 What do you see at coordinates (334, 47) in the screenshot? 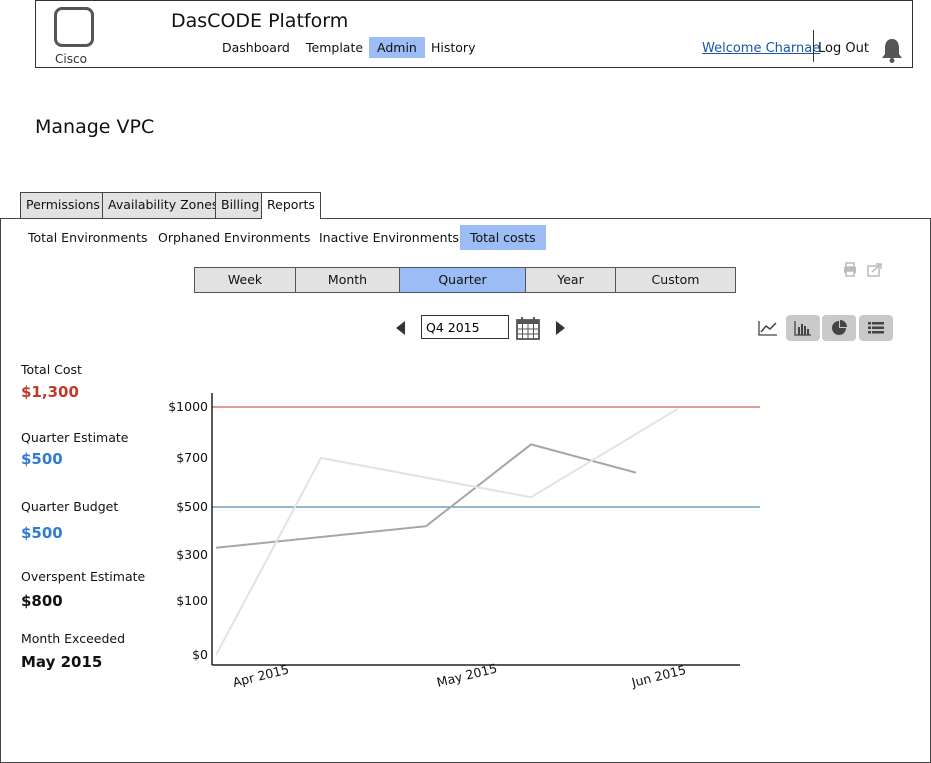
I see `nav-template: Template` at bounding box center [334, 47].